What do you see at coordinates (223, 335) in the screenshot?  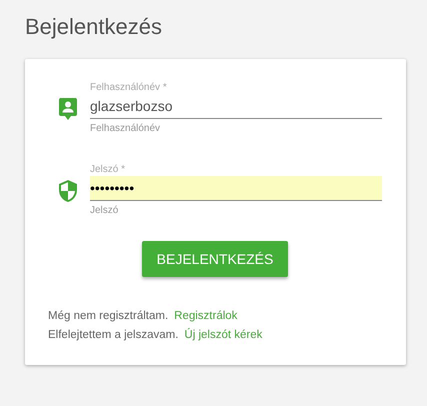 I see `link: Új jelszót kérek` at bounding box center [223, 335].